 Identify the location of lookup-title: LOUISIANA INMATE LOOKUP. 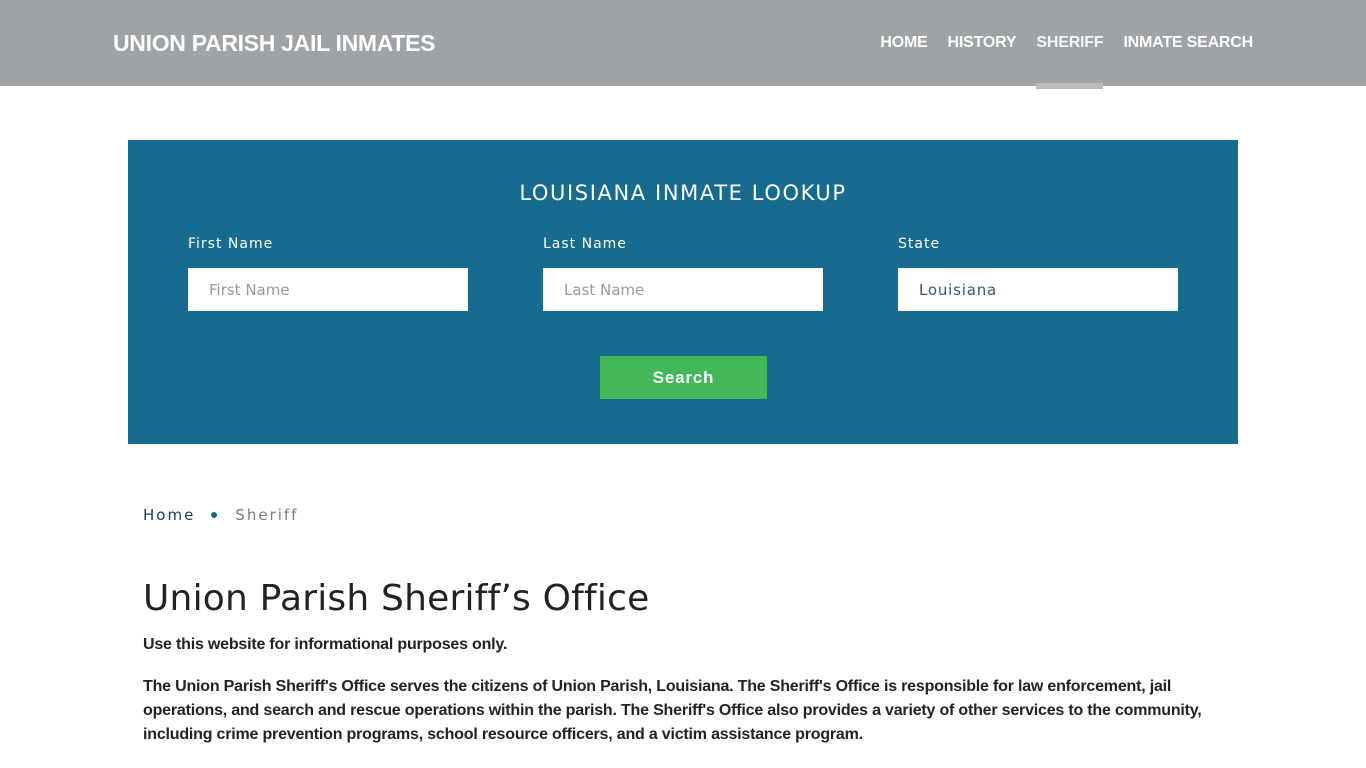
(683, 193).